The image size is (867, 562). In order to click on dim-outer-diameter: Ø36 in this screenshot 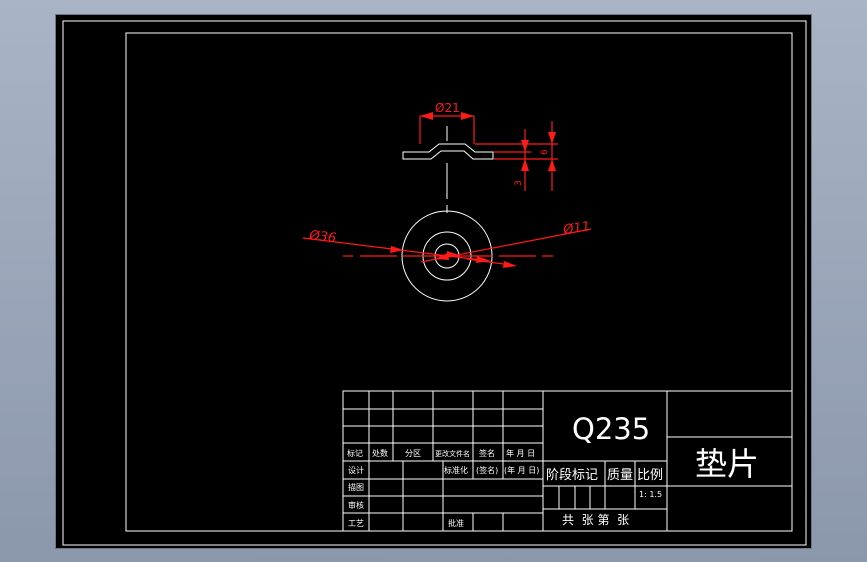, I will do `click(396, 245)`.